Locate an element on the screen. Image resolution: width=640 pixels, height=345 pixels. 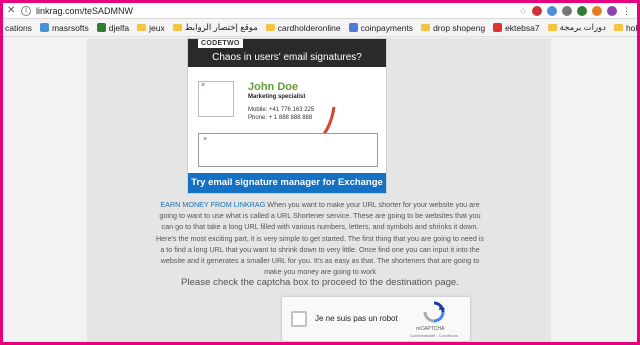
bookmark-item: drop shopeng is located at coordinates (453, 28).